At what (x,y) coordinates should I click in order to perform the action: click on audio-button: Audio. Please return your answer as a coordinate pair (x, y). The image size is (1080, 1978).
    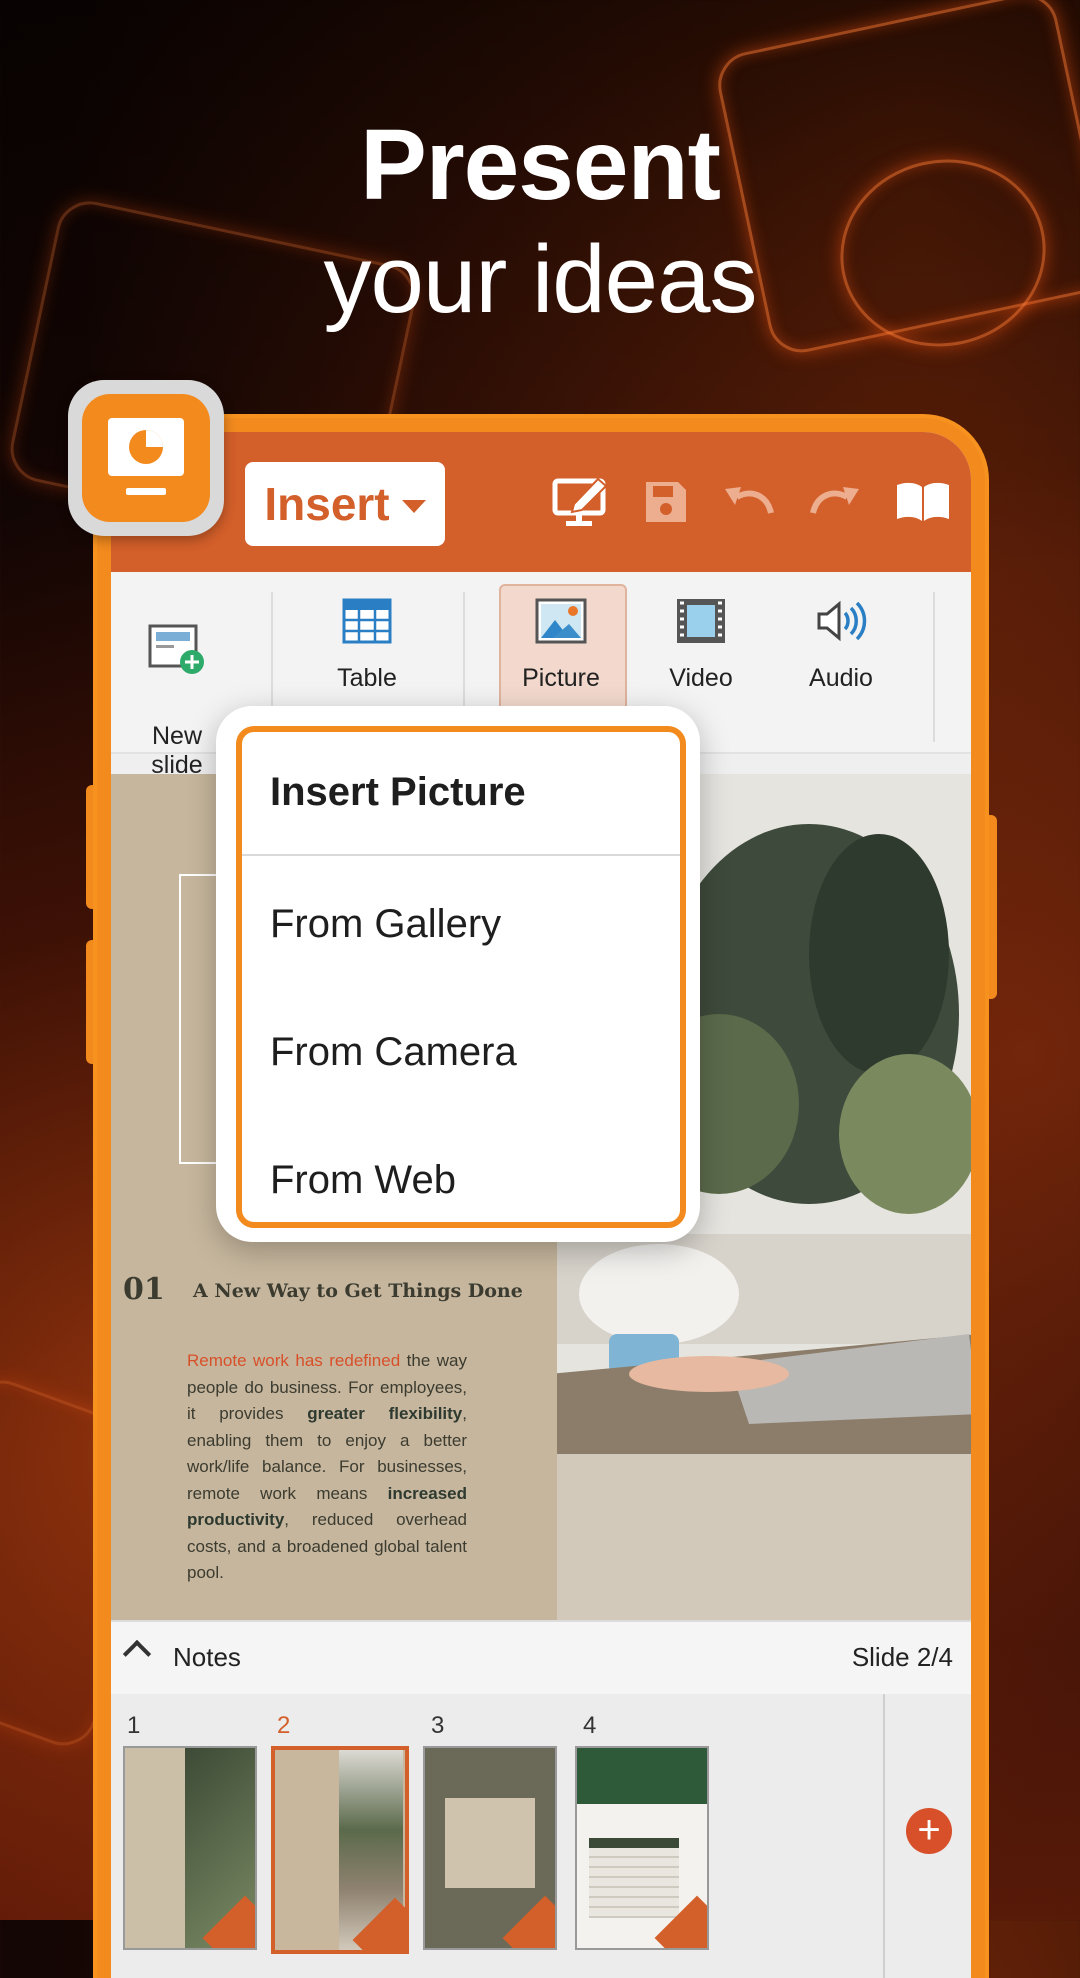
    Looking at the image, I should click on (841, 639).